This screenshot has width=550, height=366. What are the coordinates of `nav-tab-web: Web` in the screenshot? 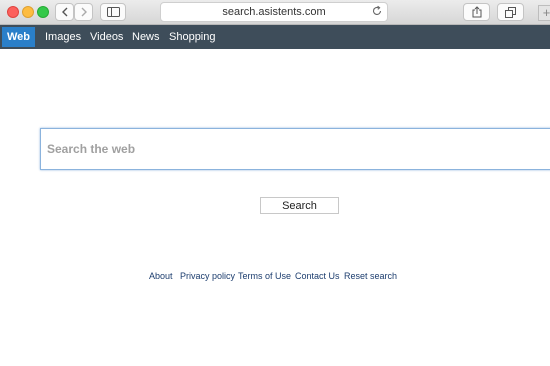 It's located at (19, 37).